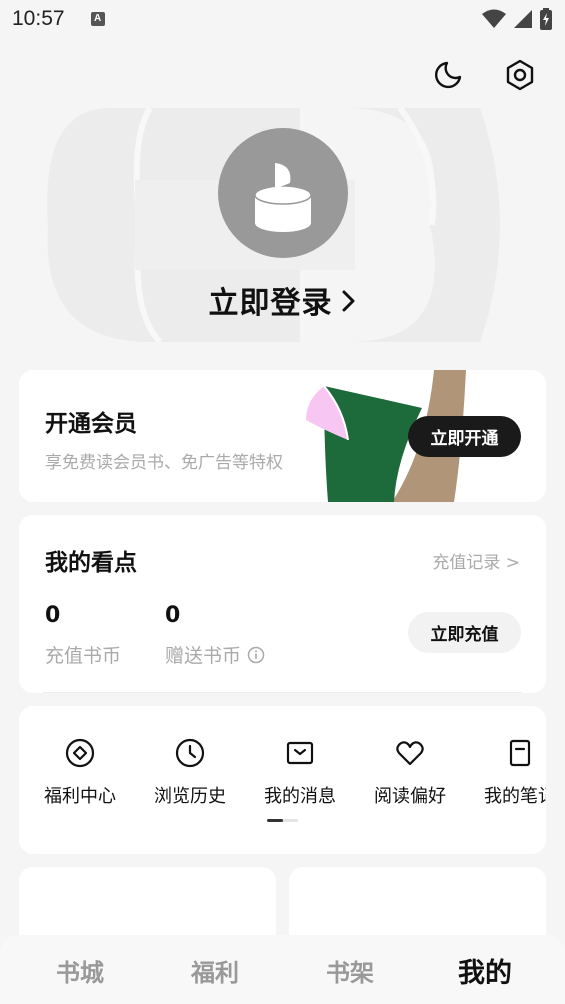  What do you see at coordinates (282, 692) in the screenshot?
I see `divider` at bounding box center [282, 692].